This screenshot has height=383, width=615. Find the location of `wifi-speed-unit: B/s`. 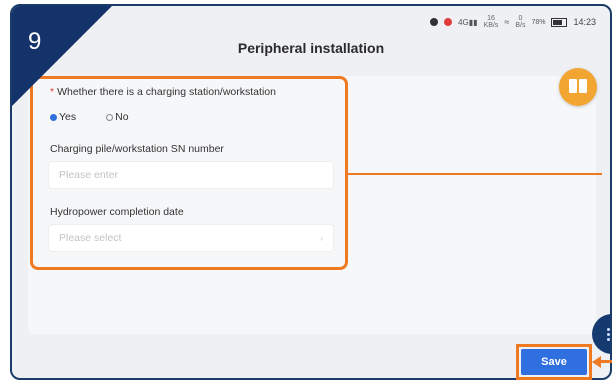

wifi-speed-unit: B/s is located at coordinates (520, 25).